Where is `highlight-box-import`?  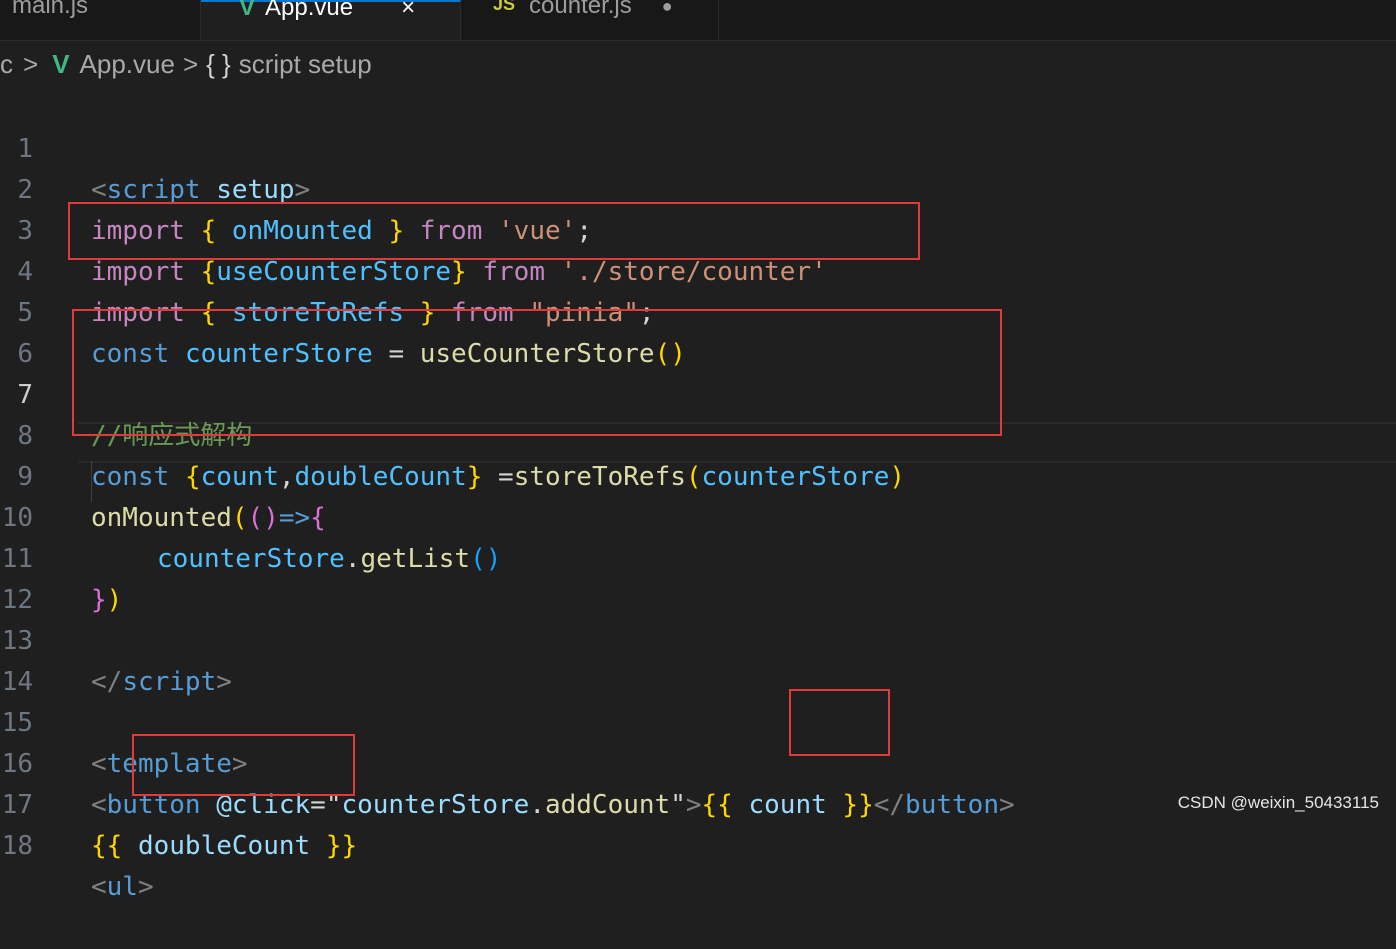
highlight-box-import is located at coordinates (494, 231).